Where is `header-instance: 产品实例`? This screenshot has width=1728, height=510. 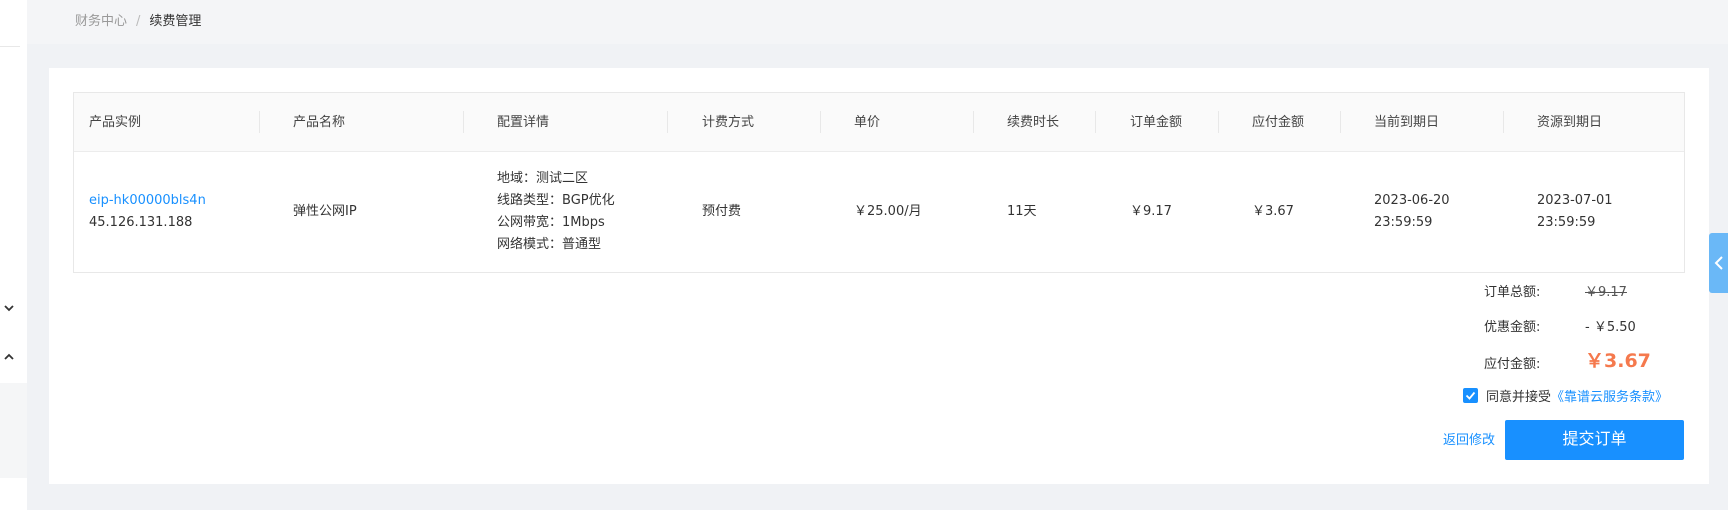 header-instance: 产品实例 is located at coordinates (115, 122).